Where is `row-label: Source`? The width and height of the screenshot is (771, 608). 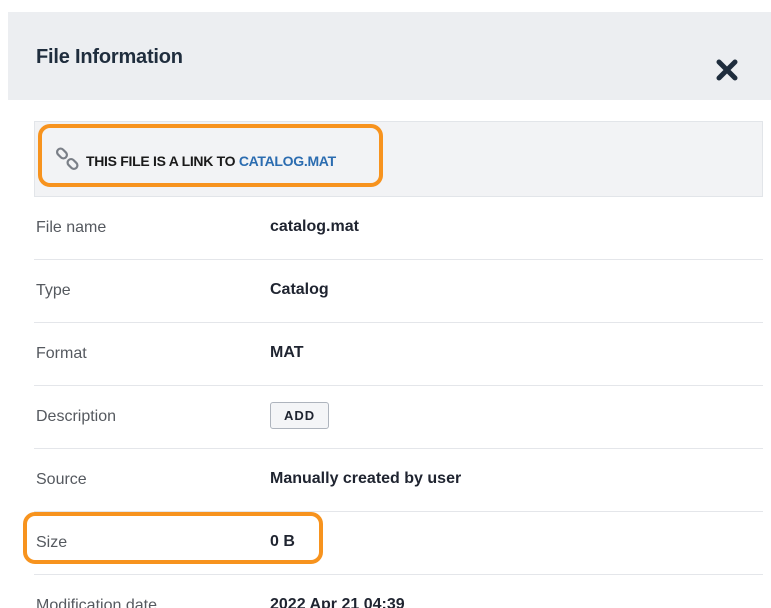 row-label: Source is located at coordinates (61, 479).